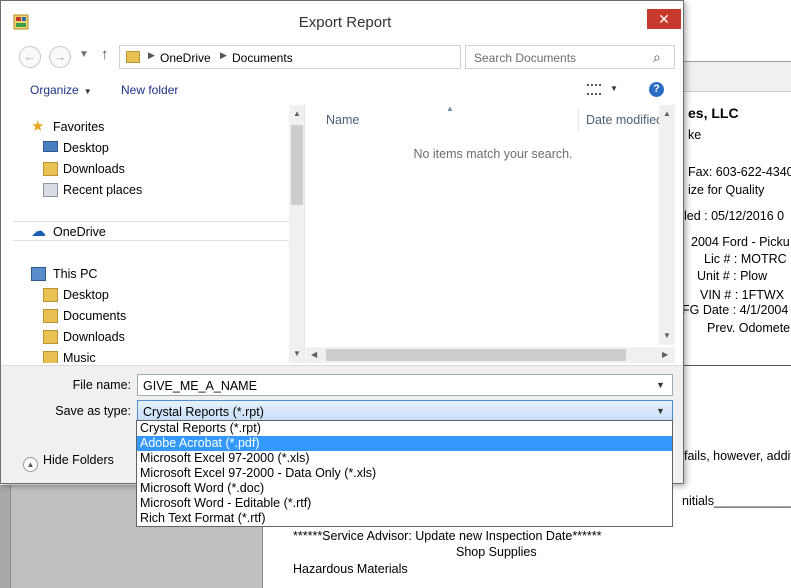 This screenshot has height=588, width=791. What do you see at coordinates (404, 428) in the screenshot?
I see `type-option-crystal-reports: Crystal Reports (*.rpt)` at bounding box center [404, 428].